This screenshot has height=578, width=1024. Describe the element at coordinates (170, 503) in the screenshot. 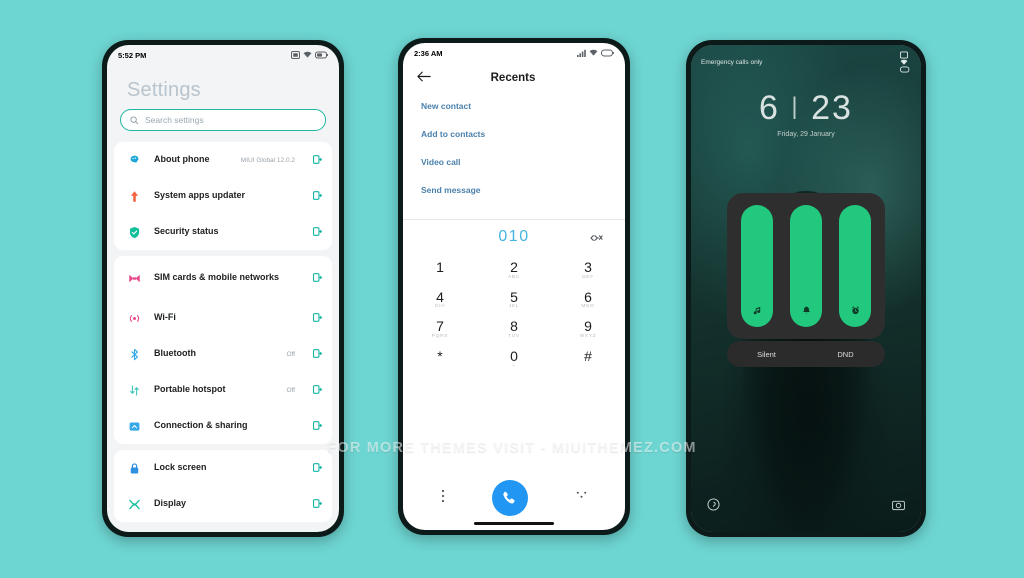

I see `settings-item-label: Display` at that location.